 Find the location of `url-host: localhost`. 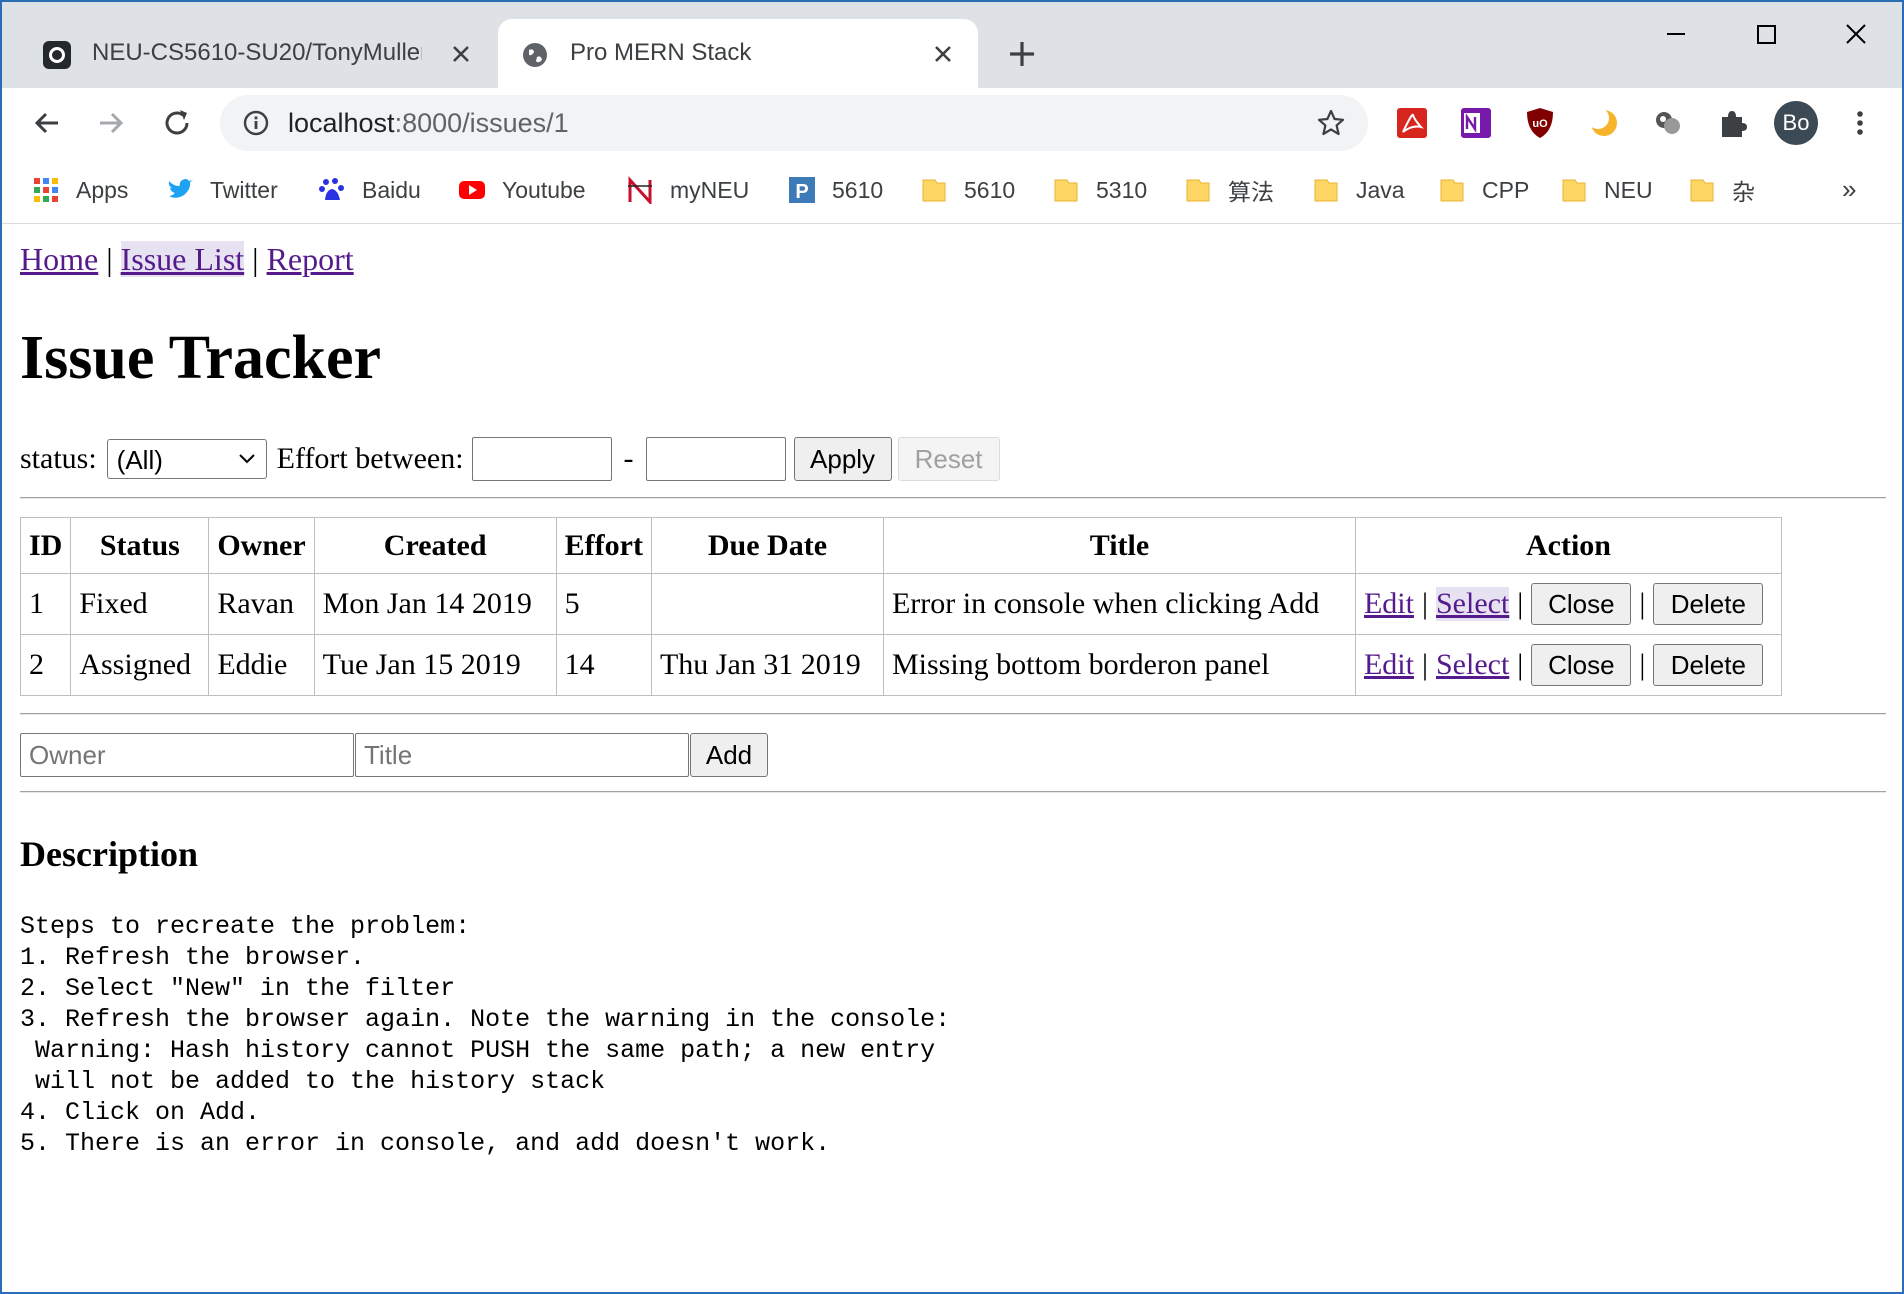

url-host: localhost is located at coordinates (341, 123).